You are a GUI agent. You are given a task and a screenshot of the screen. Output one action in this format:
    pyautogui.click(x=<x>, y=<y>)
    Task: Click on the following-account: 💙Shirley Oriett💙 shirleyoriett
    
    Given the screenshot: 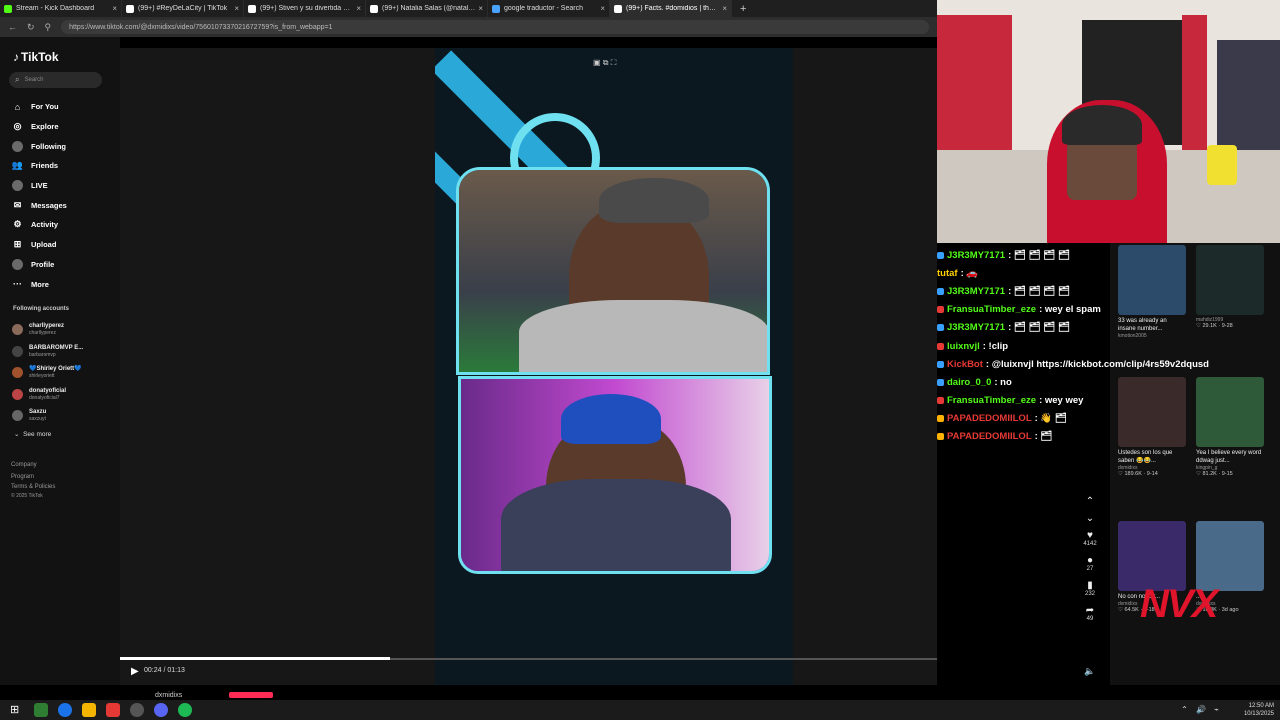 What is the action you would take?
    pyautogui.click(x=47, y=373)
    